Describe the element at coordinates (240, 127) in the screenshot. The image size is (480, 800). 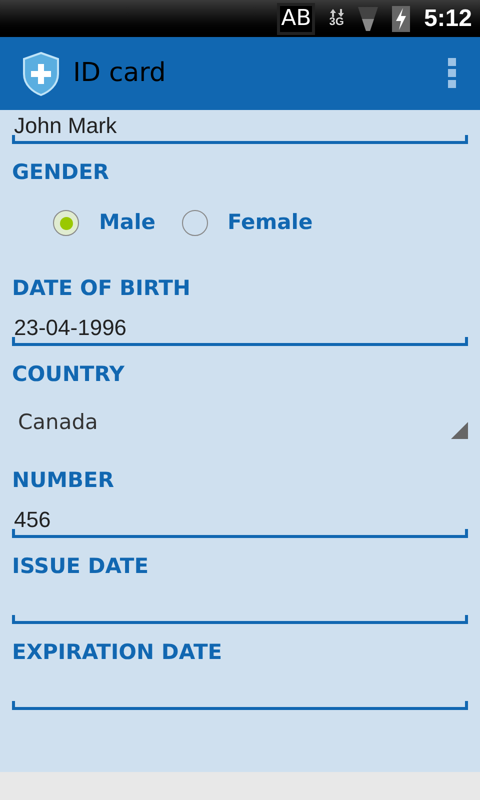
I see `text-field: John Mark` at that location.